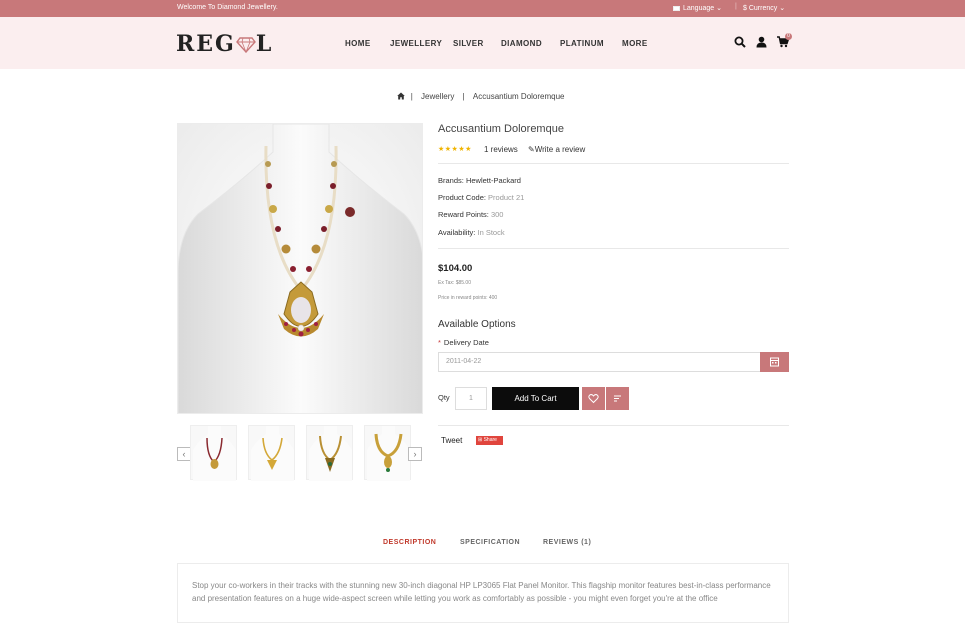 The height and width of the screenshot is (623, 965). What do you see at coordinates (409, 542) in the screenshot?
I see `tab-description: DESCRIPTION` at bounding box center [409, 542].